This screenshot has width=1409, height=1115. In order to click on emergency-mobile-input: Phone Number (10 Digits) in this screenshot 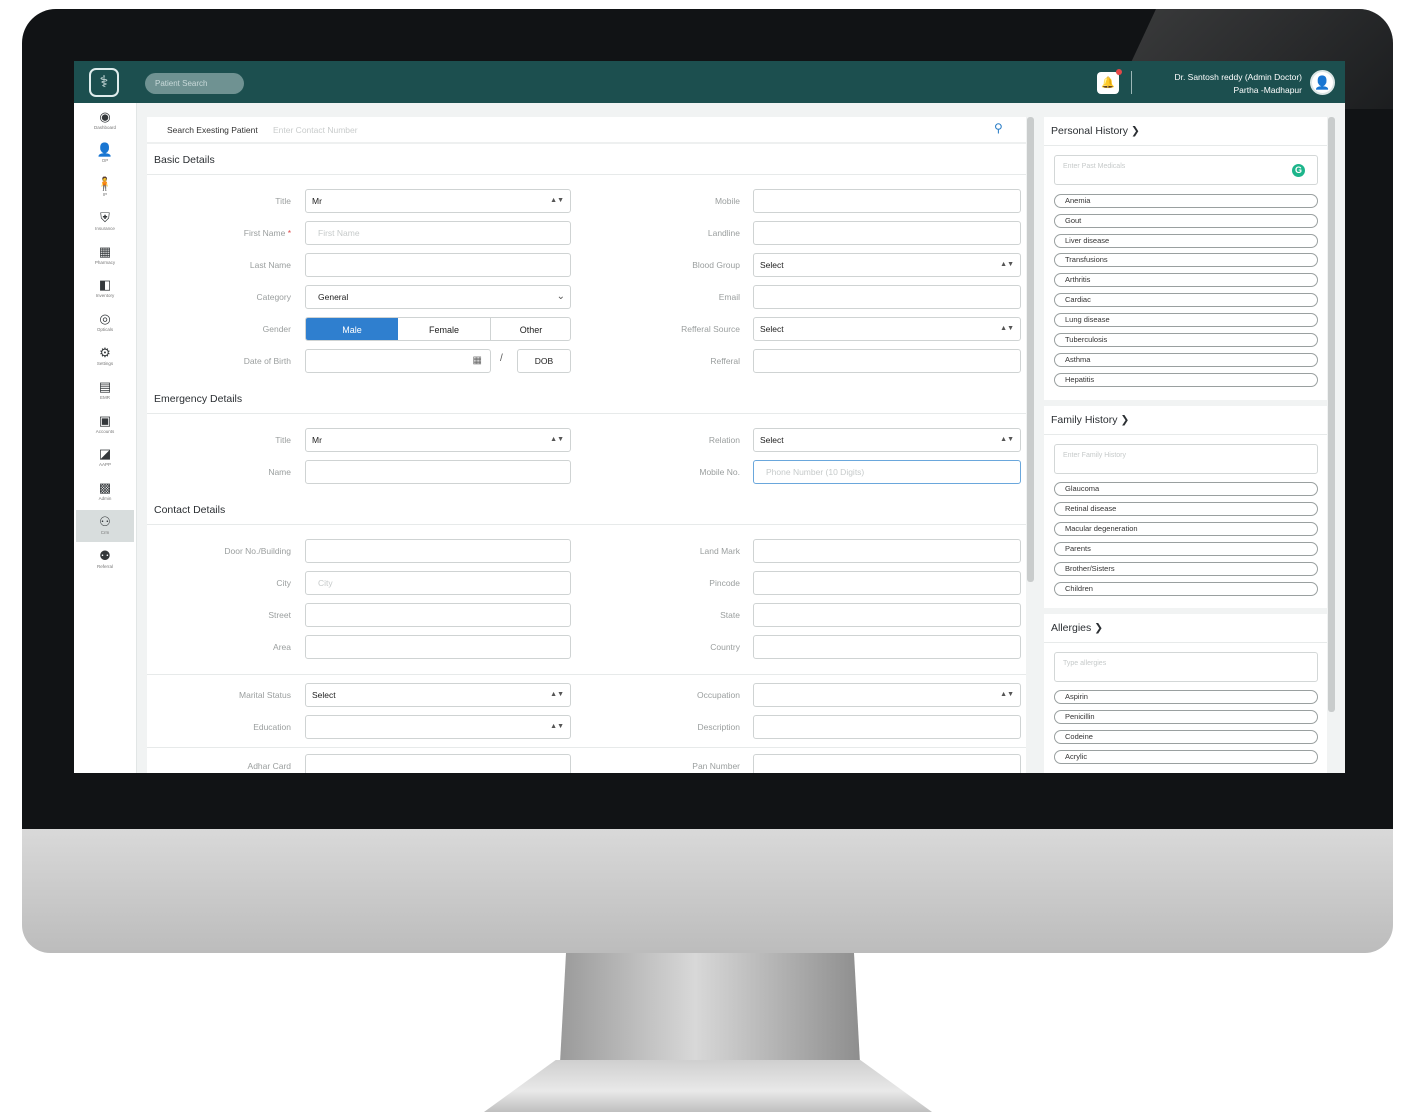, I will do `click(887, 472)`.